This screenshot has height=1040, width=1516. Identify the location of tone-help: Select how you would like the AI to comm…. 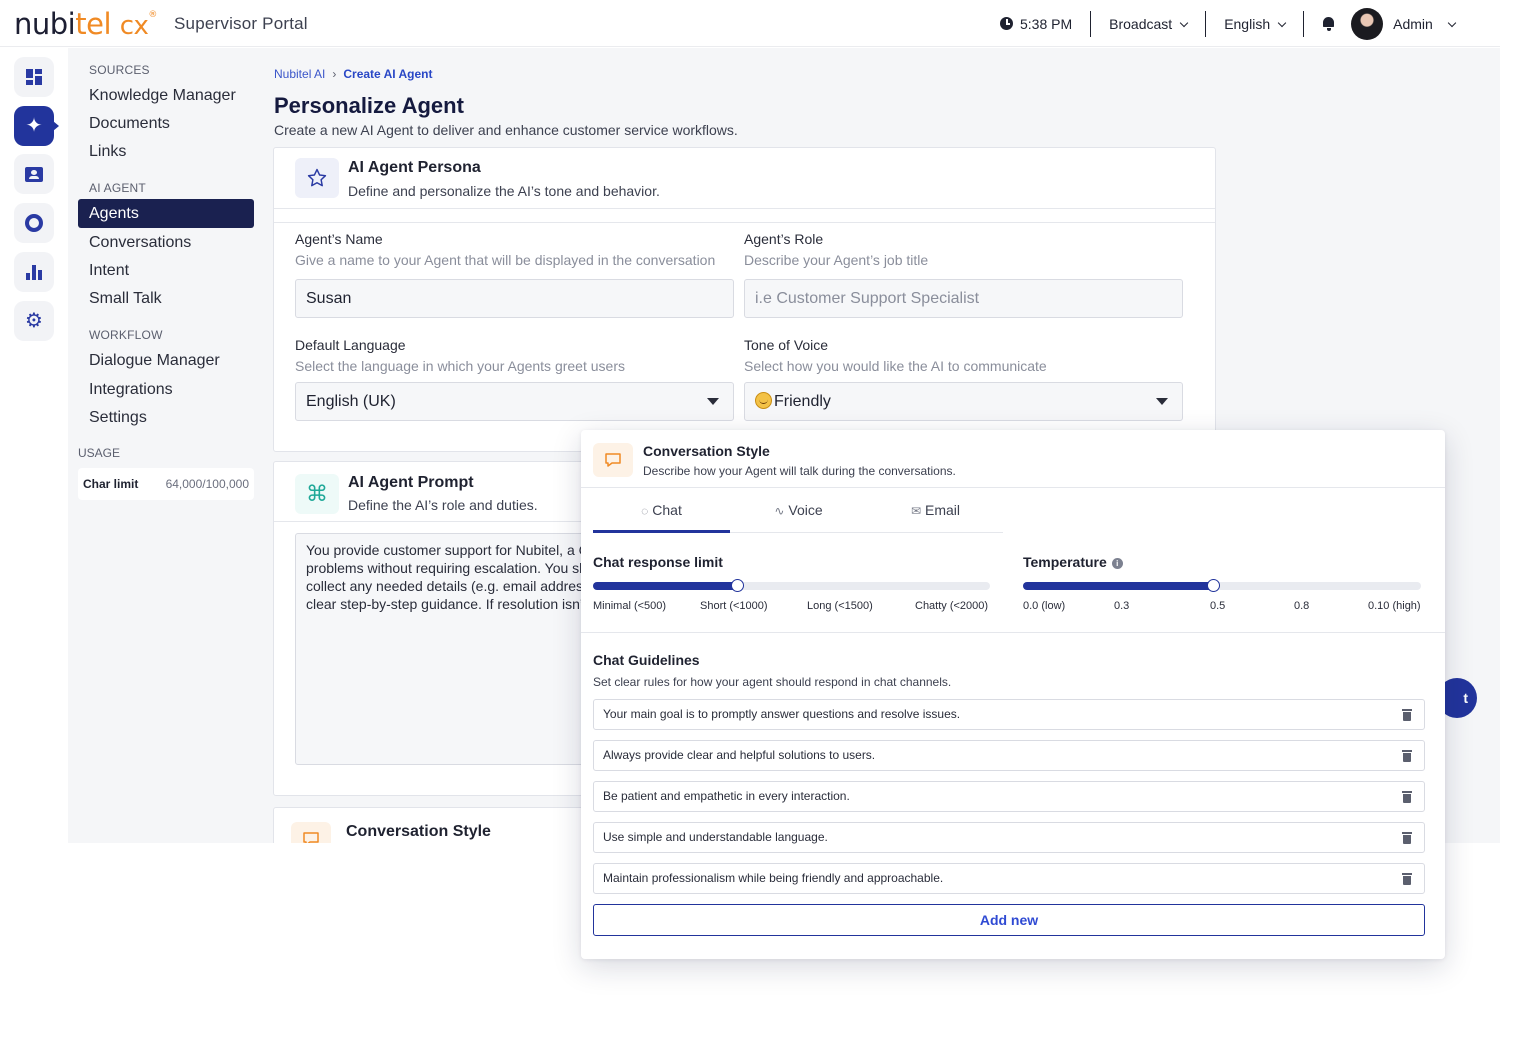
(895, 366).